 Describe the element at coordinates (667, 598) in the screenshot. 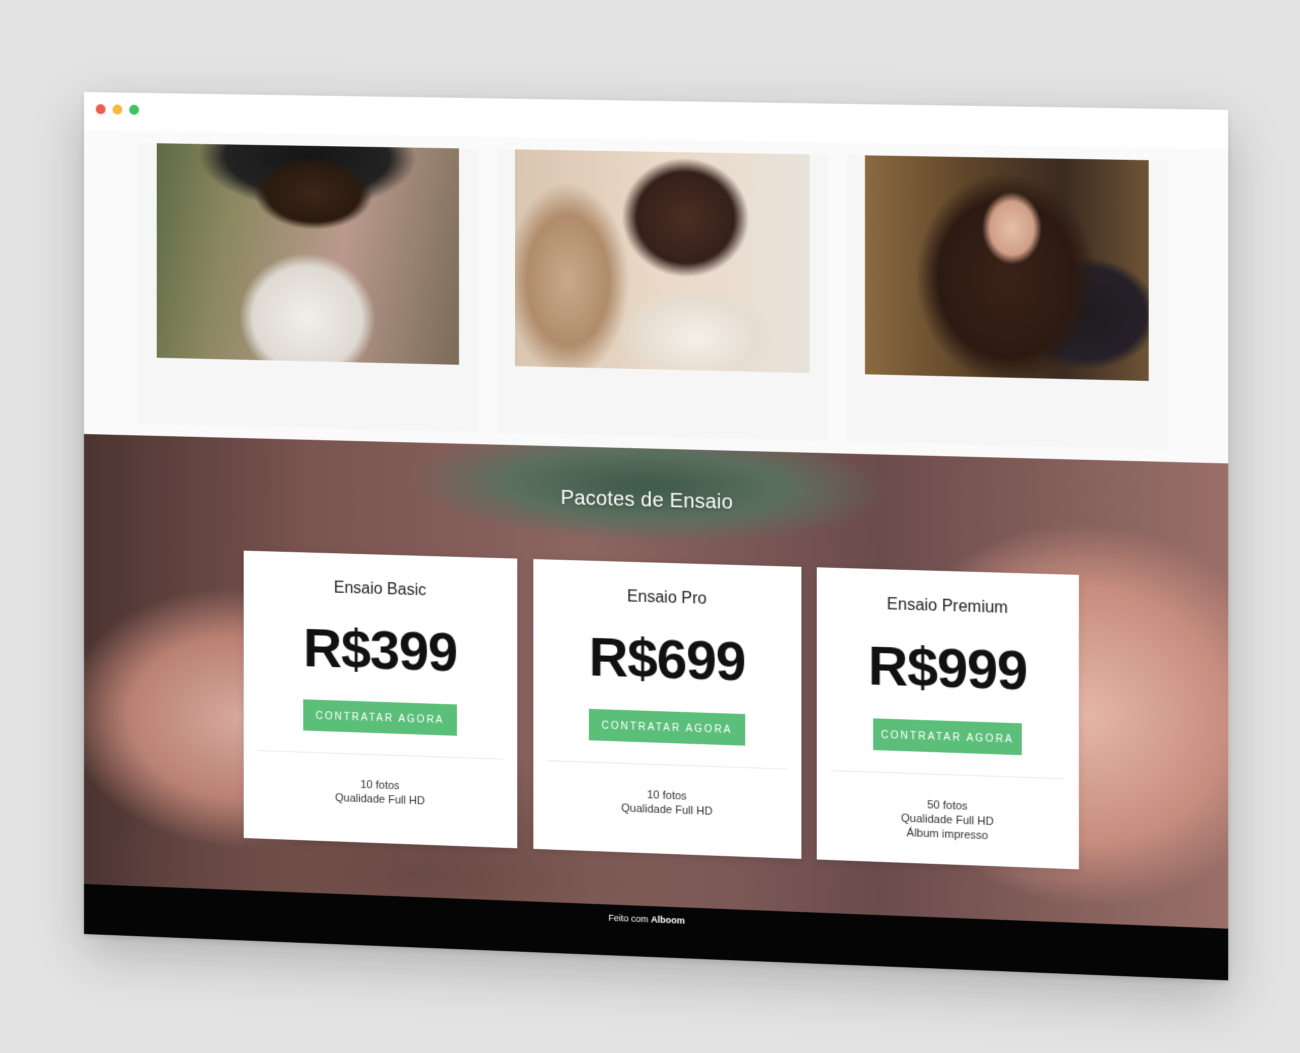

I see `plan-name: Ensaio Pro` at that location.